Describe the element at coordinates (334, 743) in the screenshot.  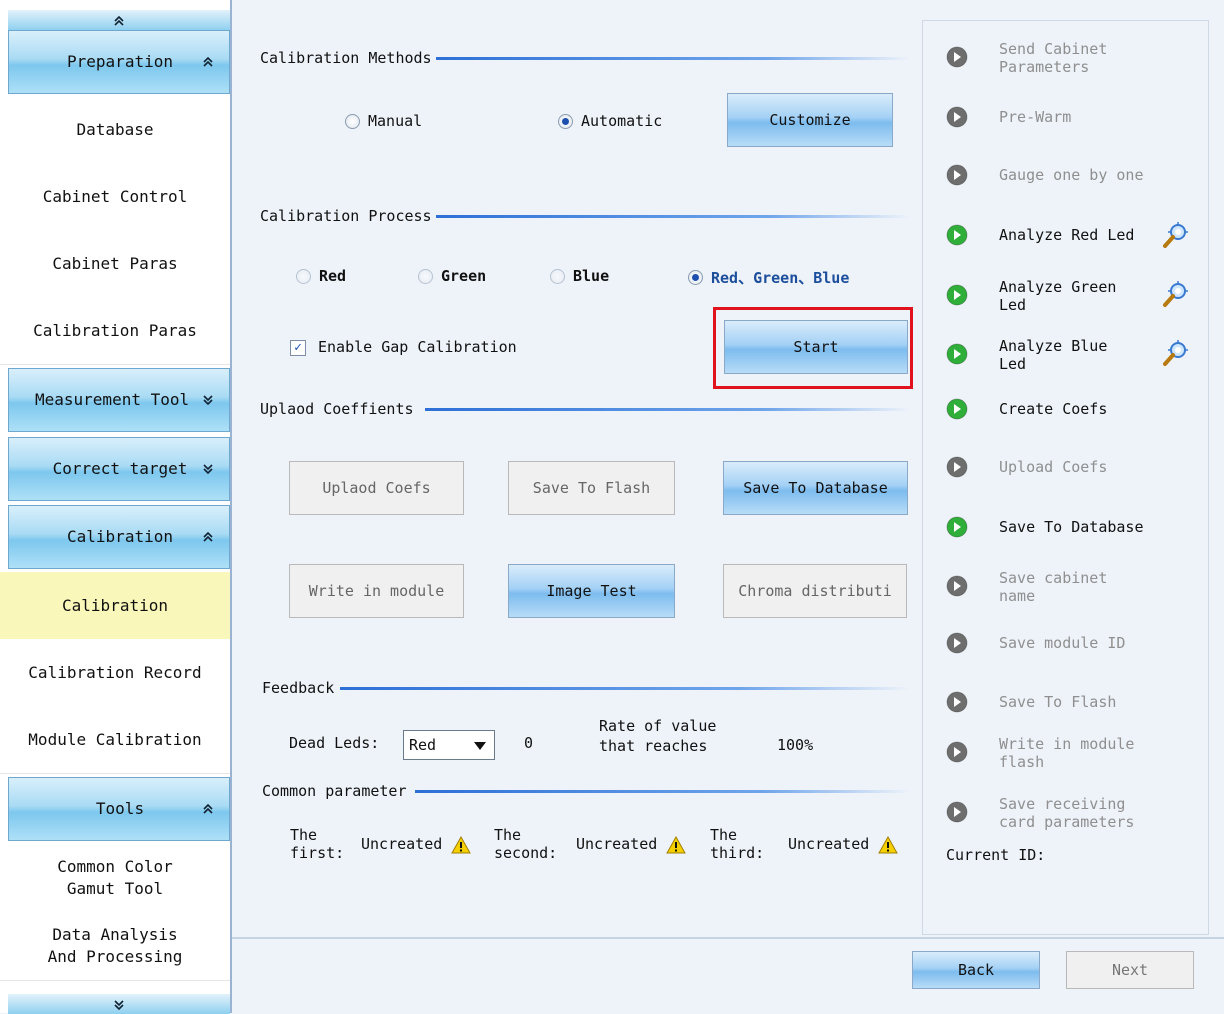
I see `dead-leds-label: Dead Leds:` at that location.